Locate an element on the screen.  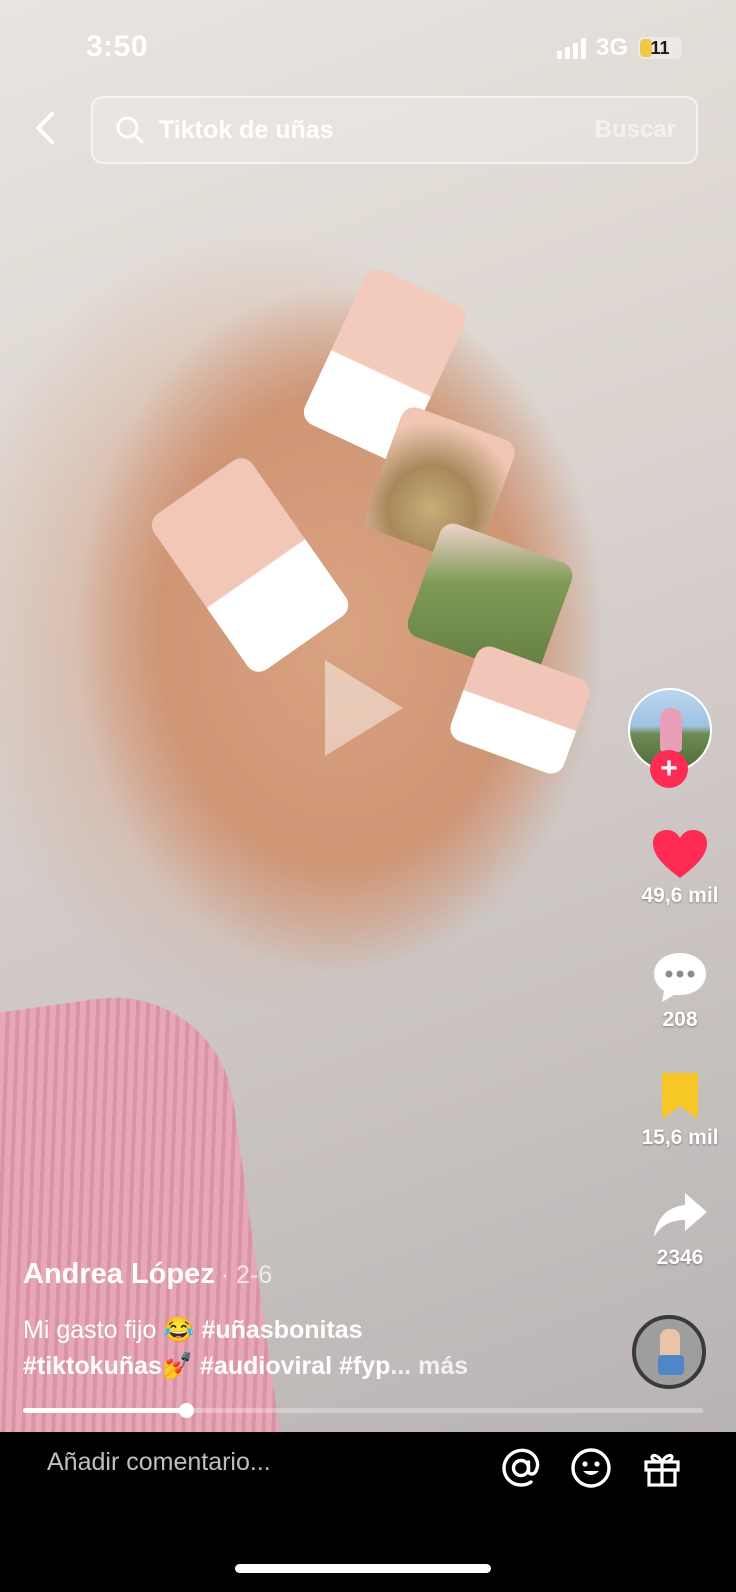
share-arrow-icon is located at coordinates (680, 1215).